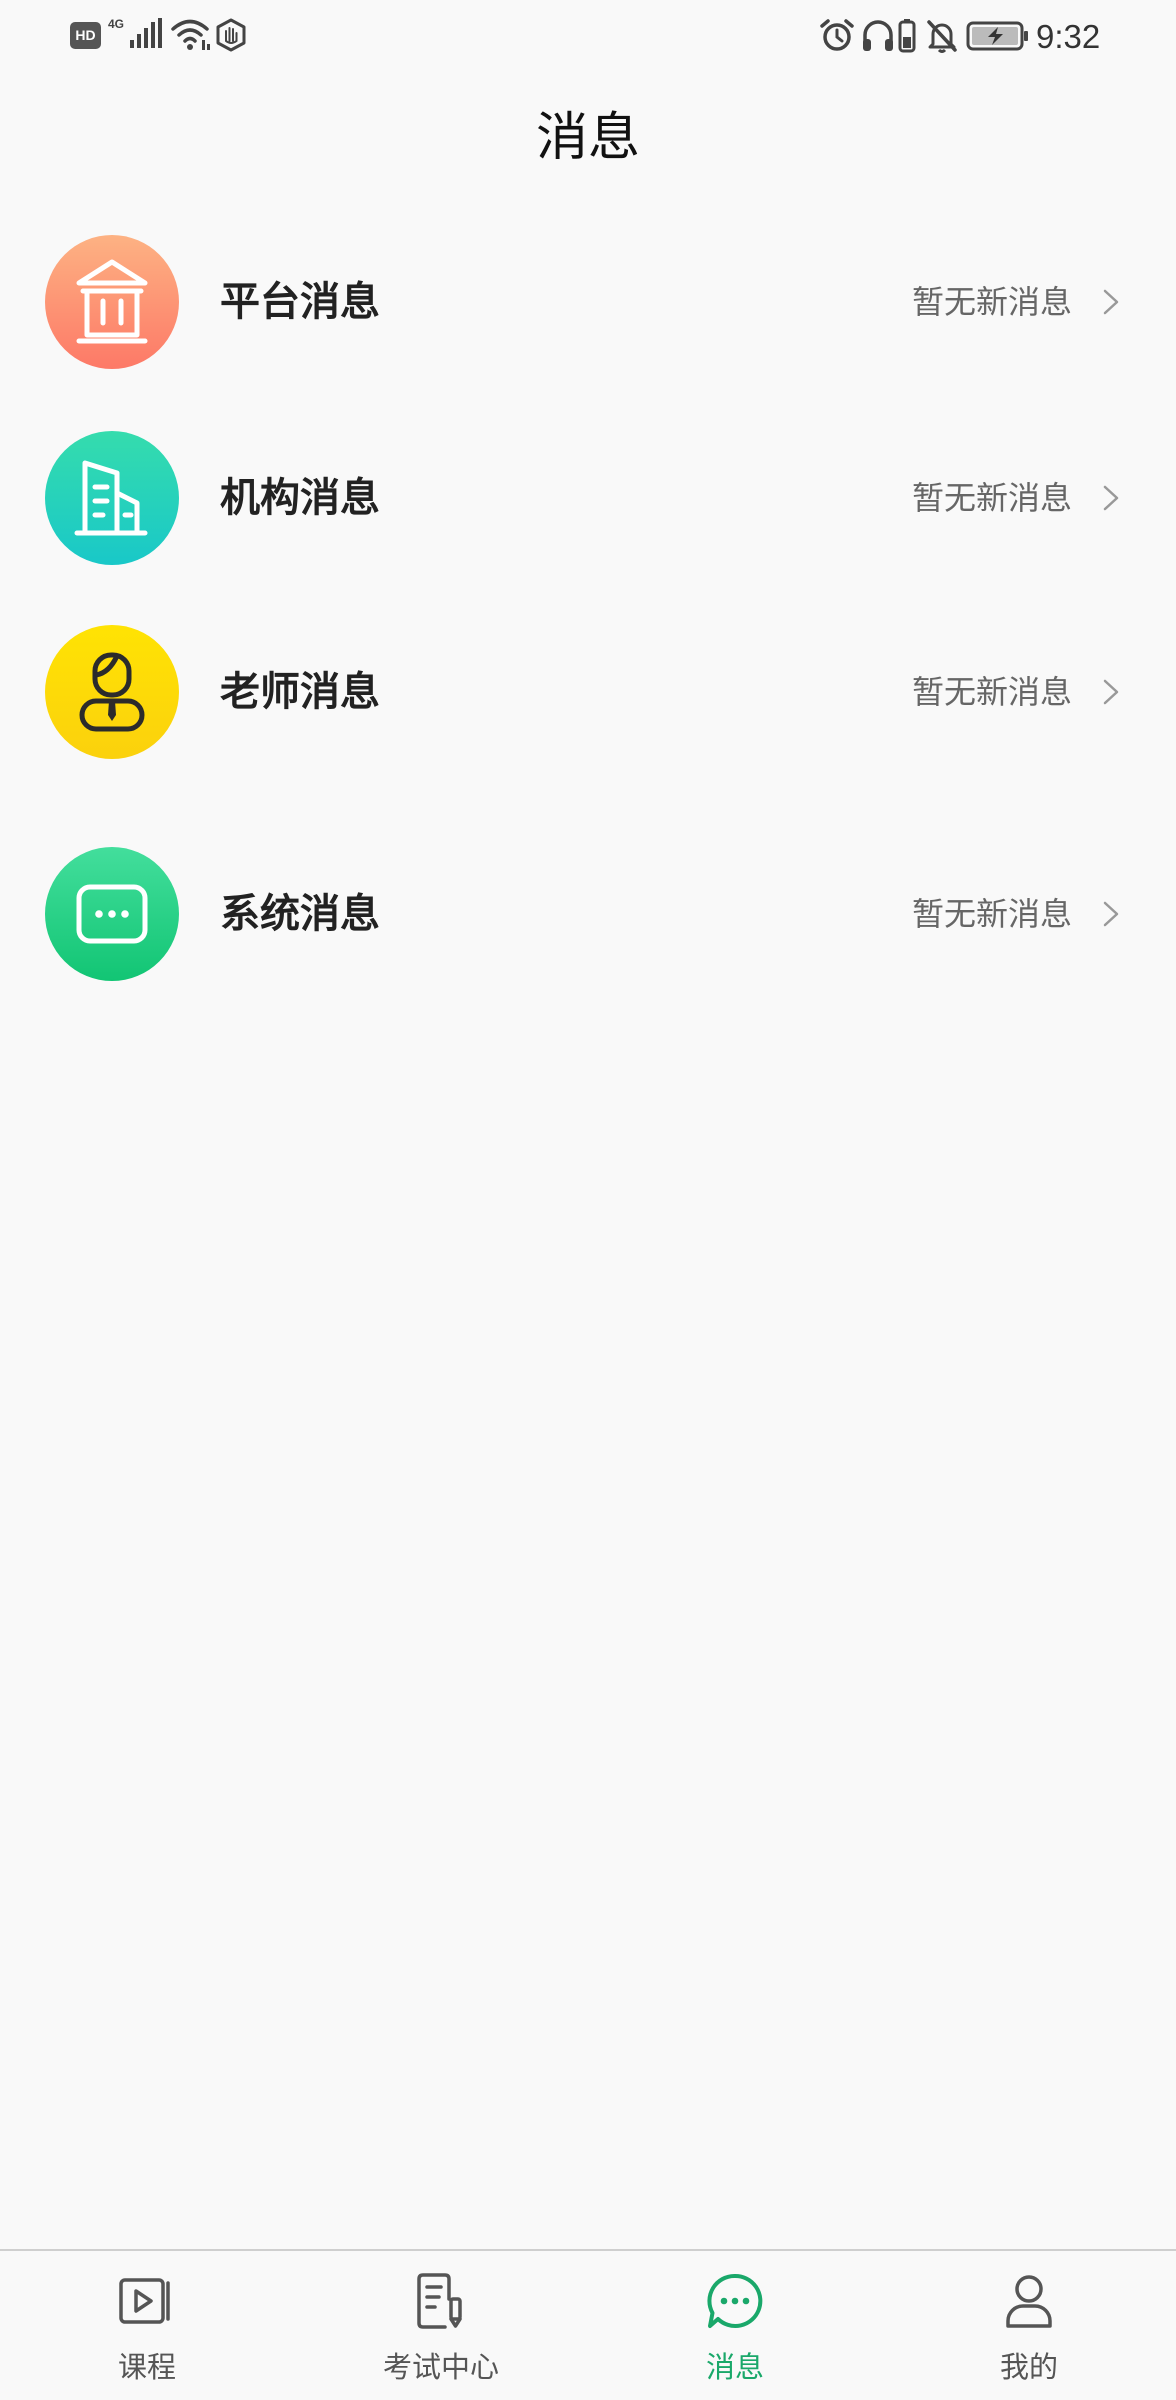 The image size is (1176, 2400). I want to click on row-title: 平台消息, so click(300, 302).